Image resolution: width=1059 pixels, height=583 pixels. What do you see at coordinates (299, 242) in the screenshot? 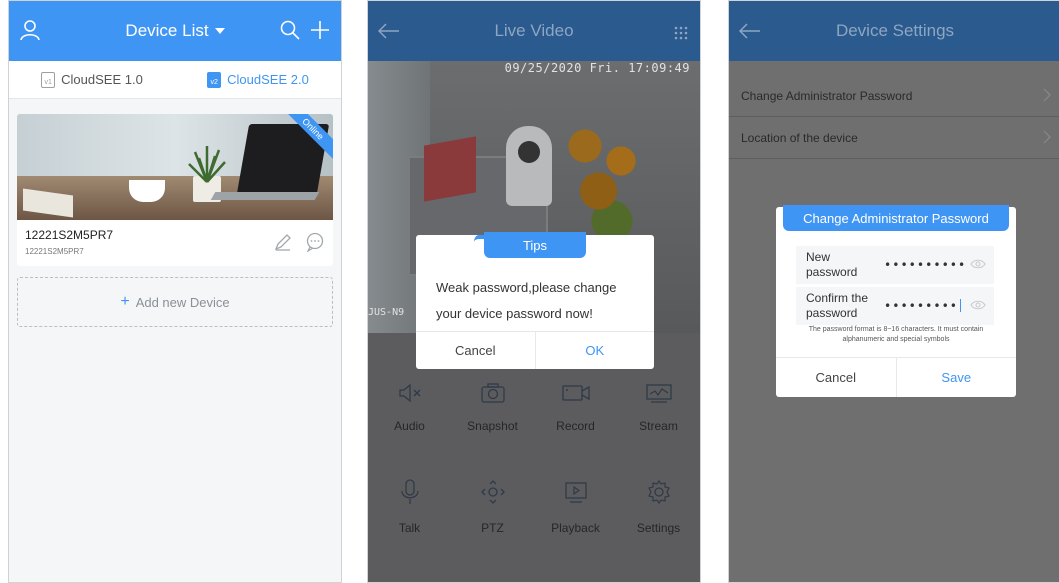
I see `card-actions` at bounding box center [299, 242].